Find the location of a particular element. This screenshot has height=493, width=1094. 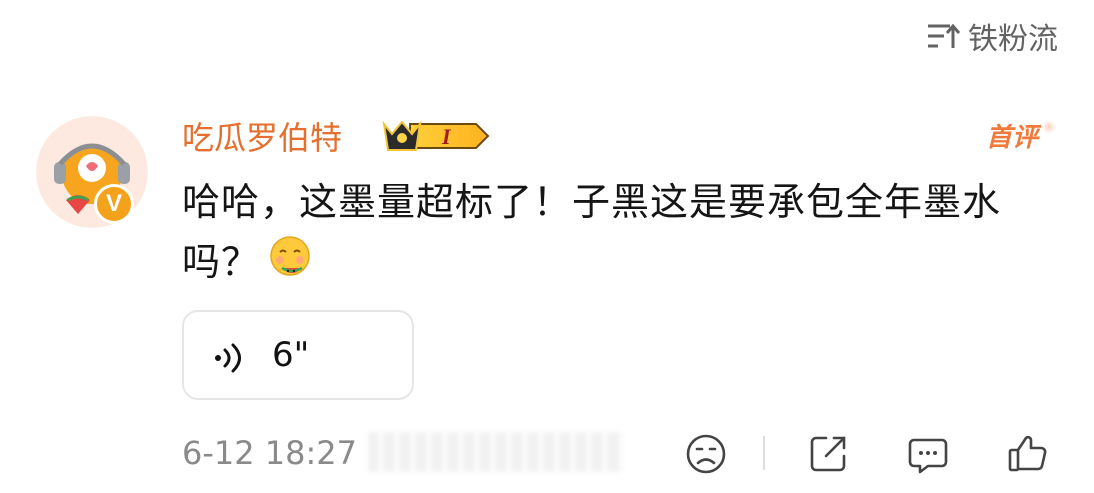

member-crown-badge: I is located at coordinates (436, 138).